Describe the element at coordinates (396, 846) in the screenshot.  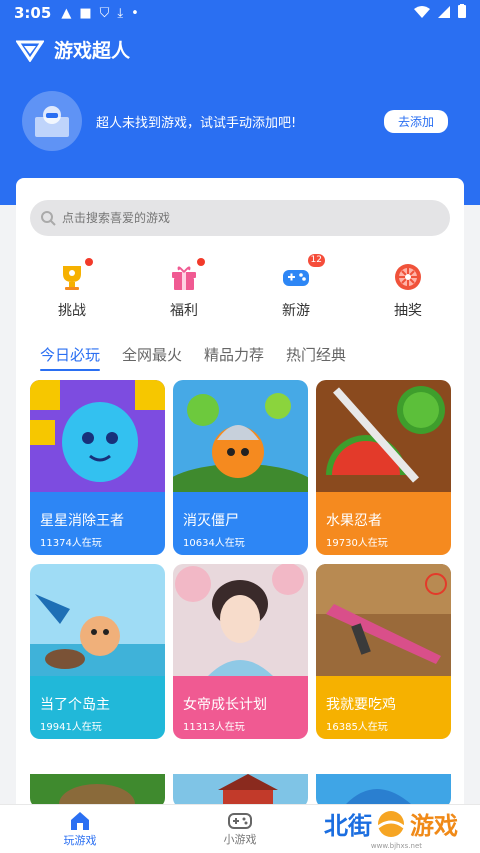
I see `watermark-url: www.bjhxs.net` at that location.